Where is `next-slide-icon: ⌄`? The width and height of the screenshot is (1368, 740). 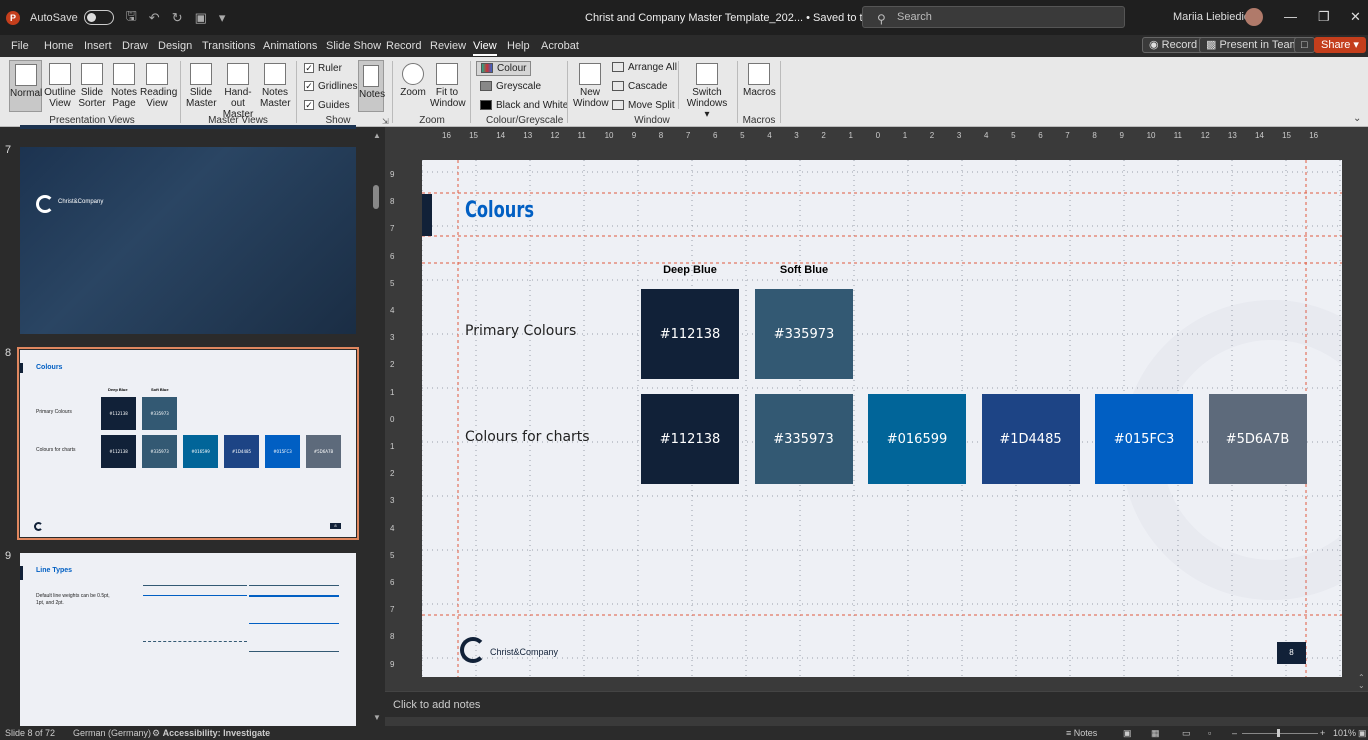
next-slide-icon: ⌄ is located at coordinates (1361, 685).